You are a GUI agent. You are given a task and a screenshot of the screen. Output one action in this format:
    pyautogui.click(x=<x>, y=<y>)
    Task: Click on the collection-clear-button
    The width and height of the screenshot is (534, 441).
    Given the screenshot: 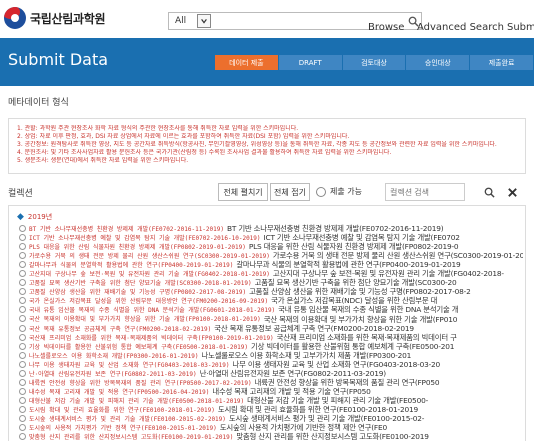 What is the action you would take?
    pyautogui.click(x=512, y=192)
    